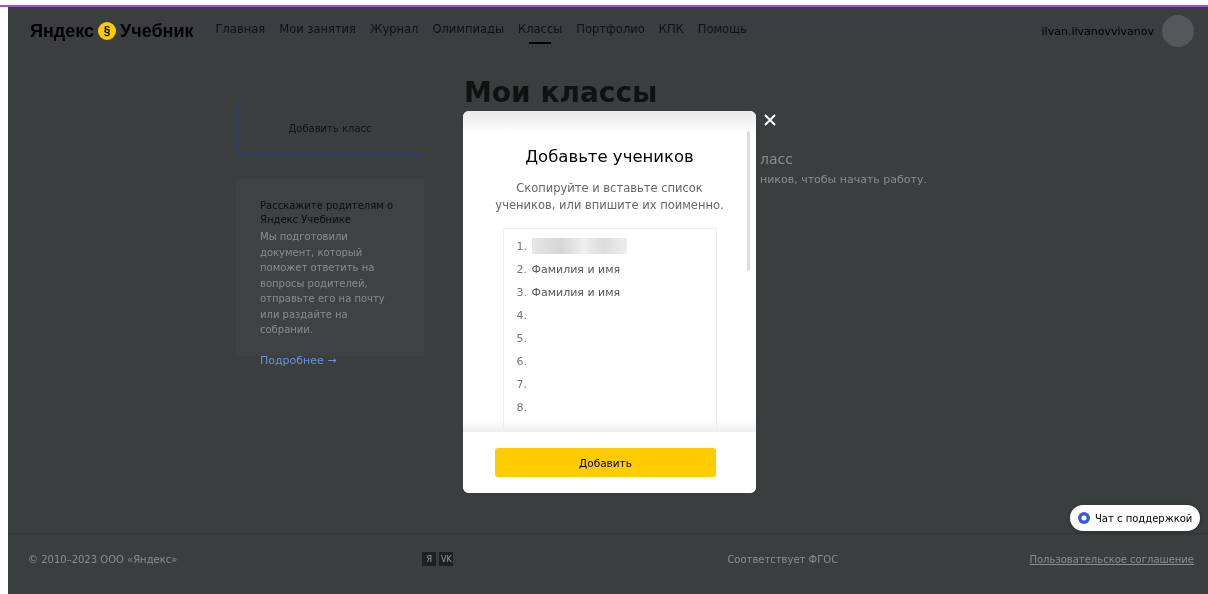 This screenshot has width=1208, height=594. Describe the element at coordinates (446, 559) in the screenshot. I see `social-link: VK` at that location.